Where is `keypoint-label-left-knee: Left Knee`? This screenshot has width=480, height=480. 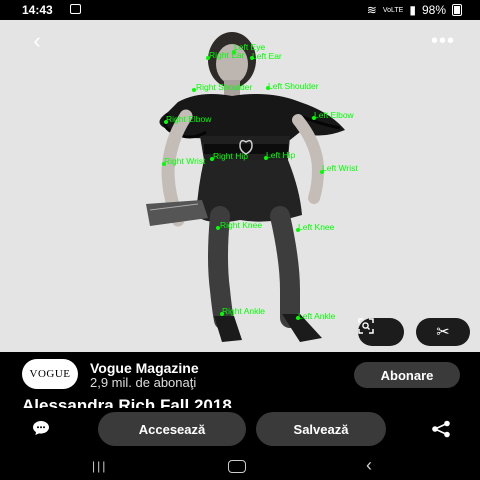
keypoint-label-left-knee: Left Knee is located at coordinates (316, 227).